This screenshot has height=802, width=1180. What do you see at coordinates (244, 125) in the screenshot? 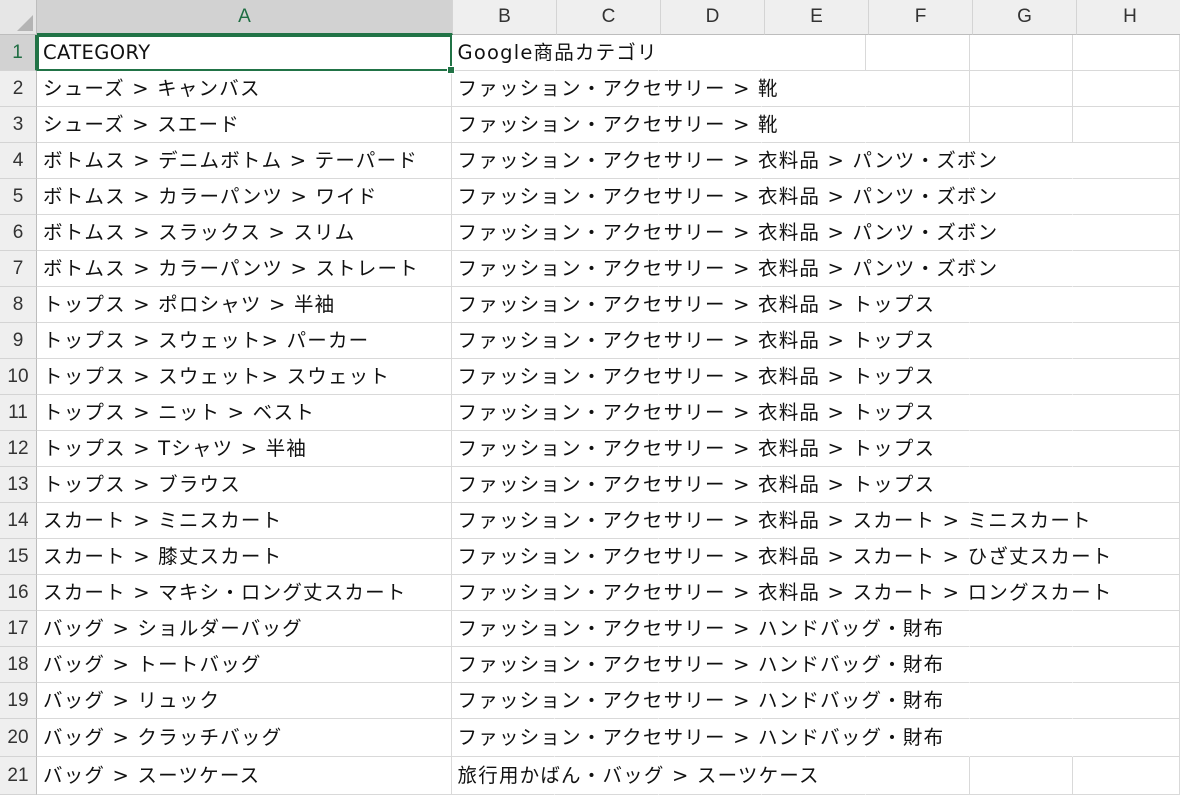
I see `cell-a3: シューズ > スエード` at bounding box center [244, 125].